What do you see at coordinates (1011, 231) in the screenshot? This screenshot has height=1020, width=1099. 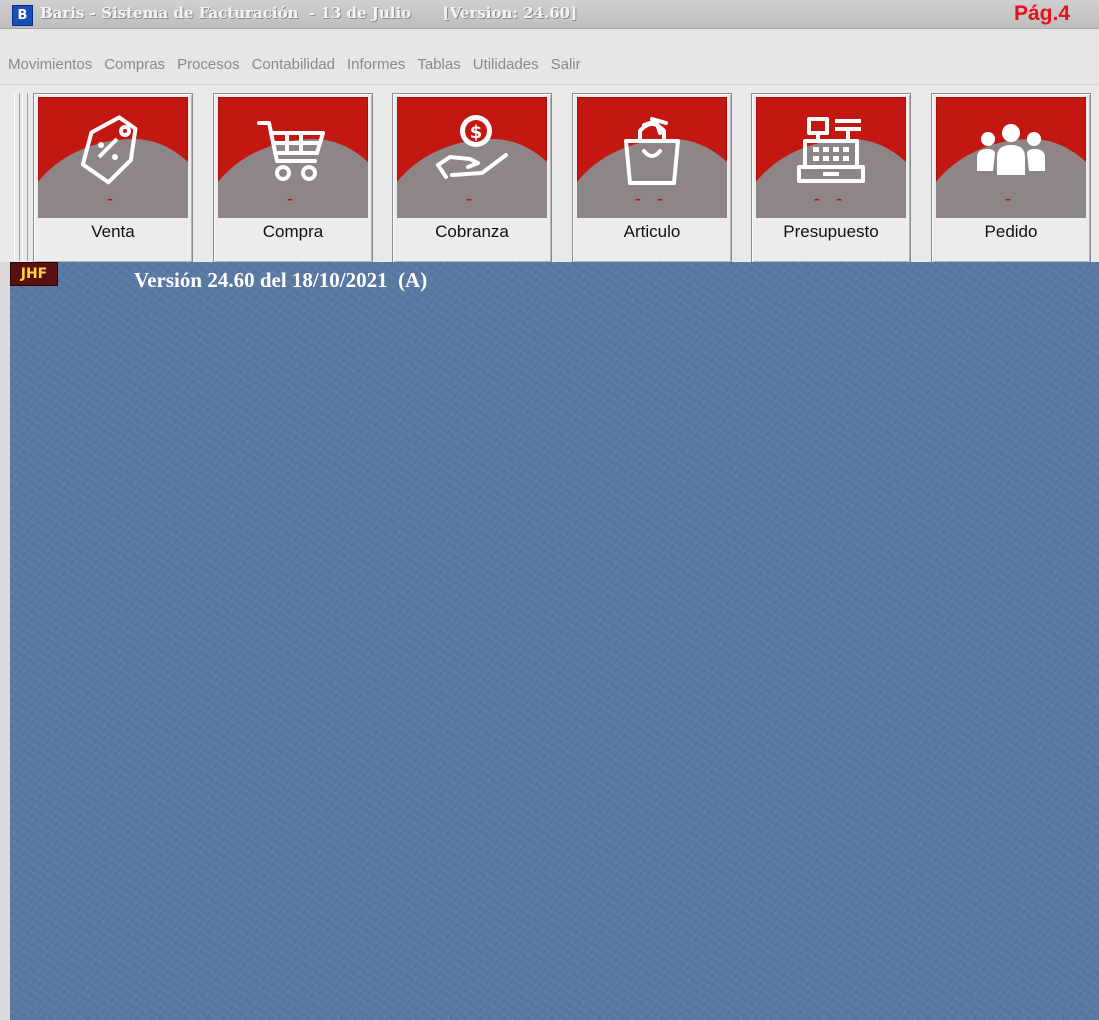 I see `pedido-label: Pedido` at bounding box center [1011, 231].